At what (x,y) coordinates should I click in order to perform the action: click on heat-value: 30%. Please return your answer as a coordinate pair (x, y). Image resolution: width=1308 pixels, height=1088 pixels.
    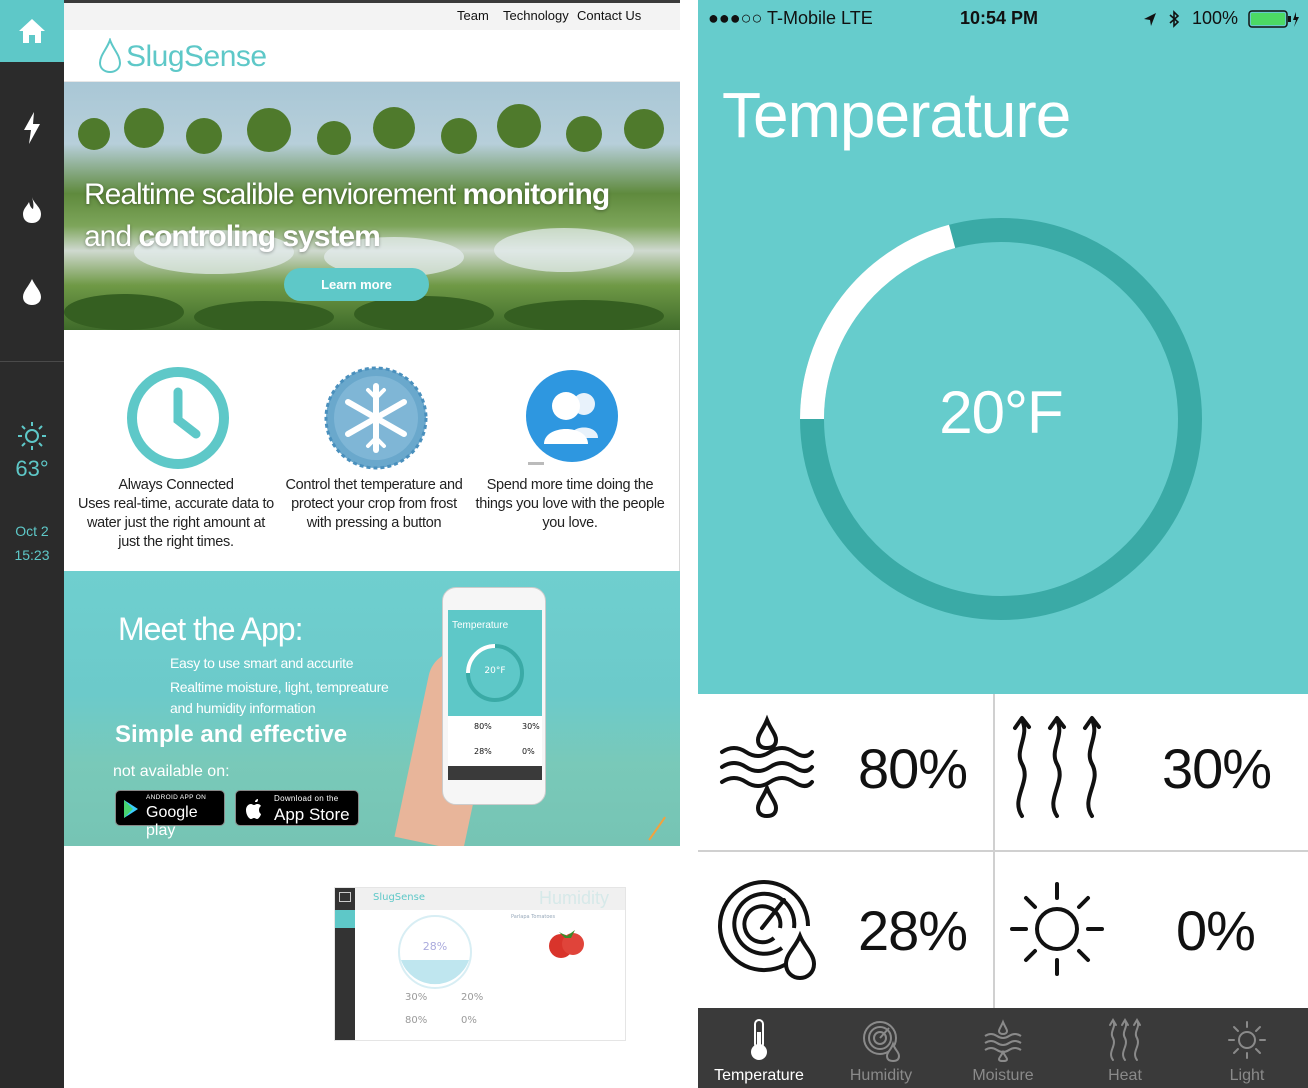
    Looking at the image, I should click on (1217, 768).